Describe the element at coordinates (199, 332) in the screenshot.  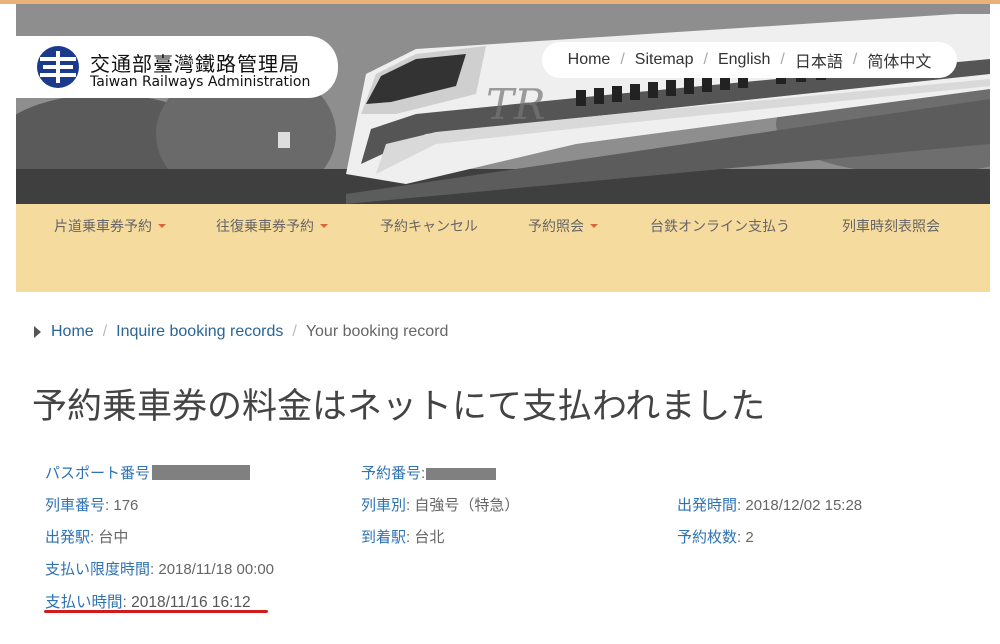
I see `breadcrumb-inquire: Inquire booking records` at that location.